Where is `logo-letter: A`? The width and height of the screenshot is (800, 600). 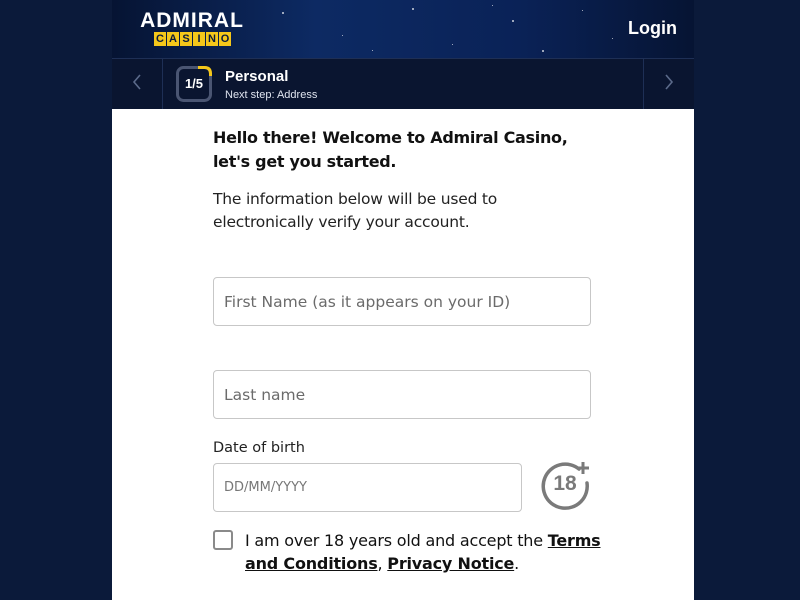
logo-letter: A is located at coordinates (173, 39).